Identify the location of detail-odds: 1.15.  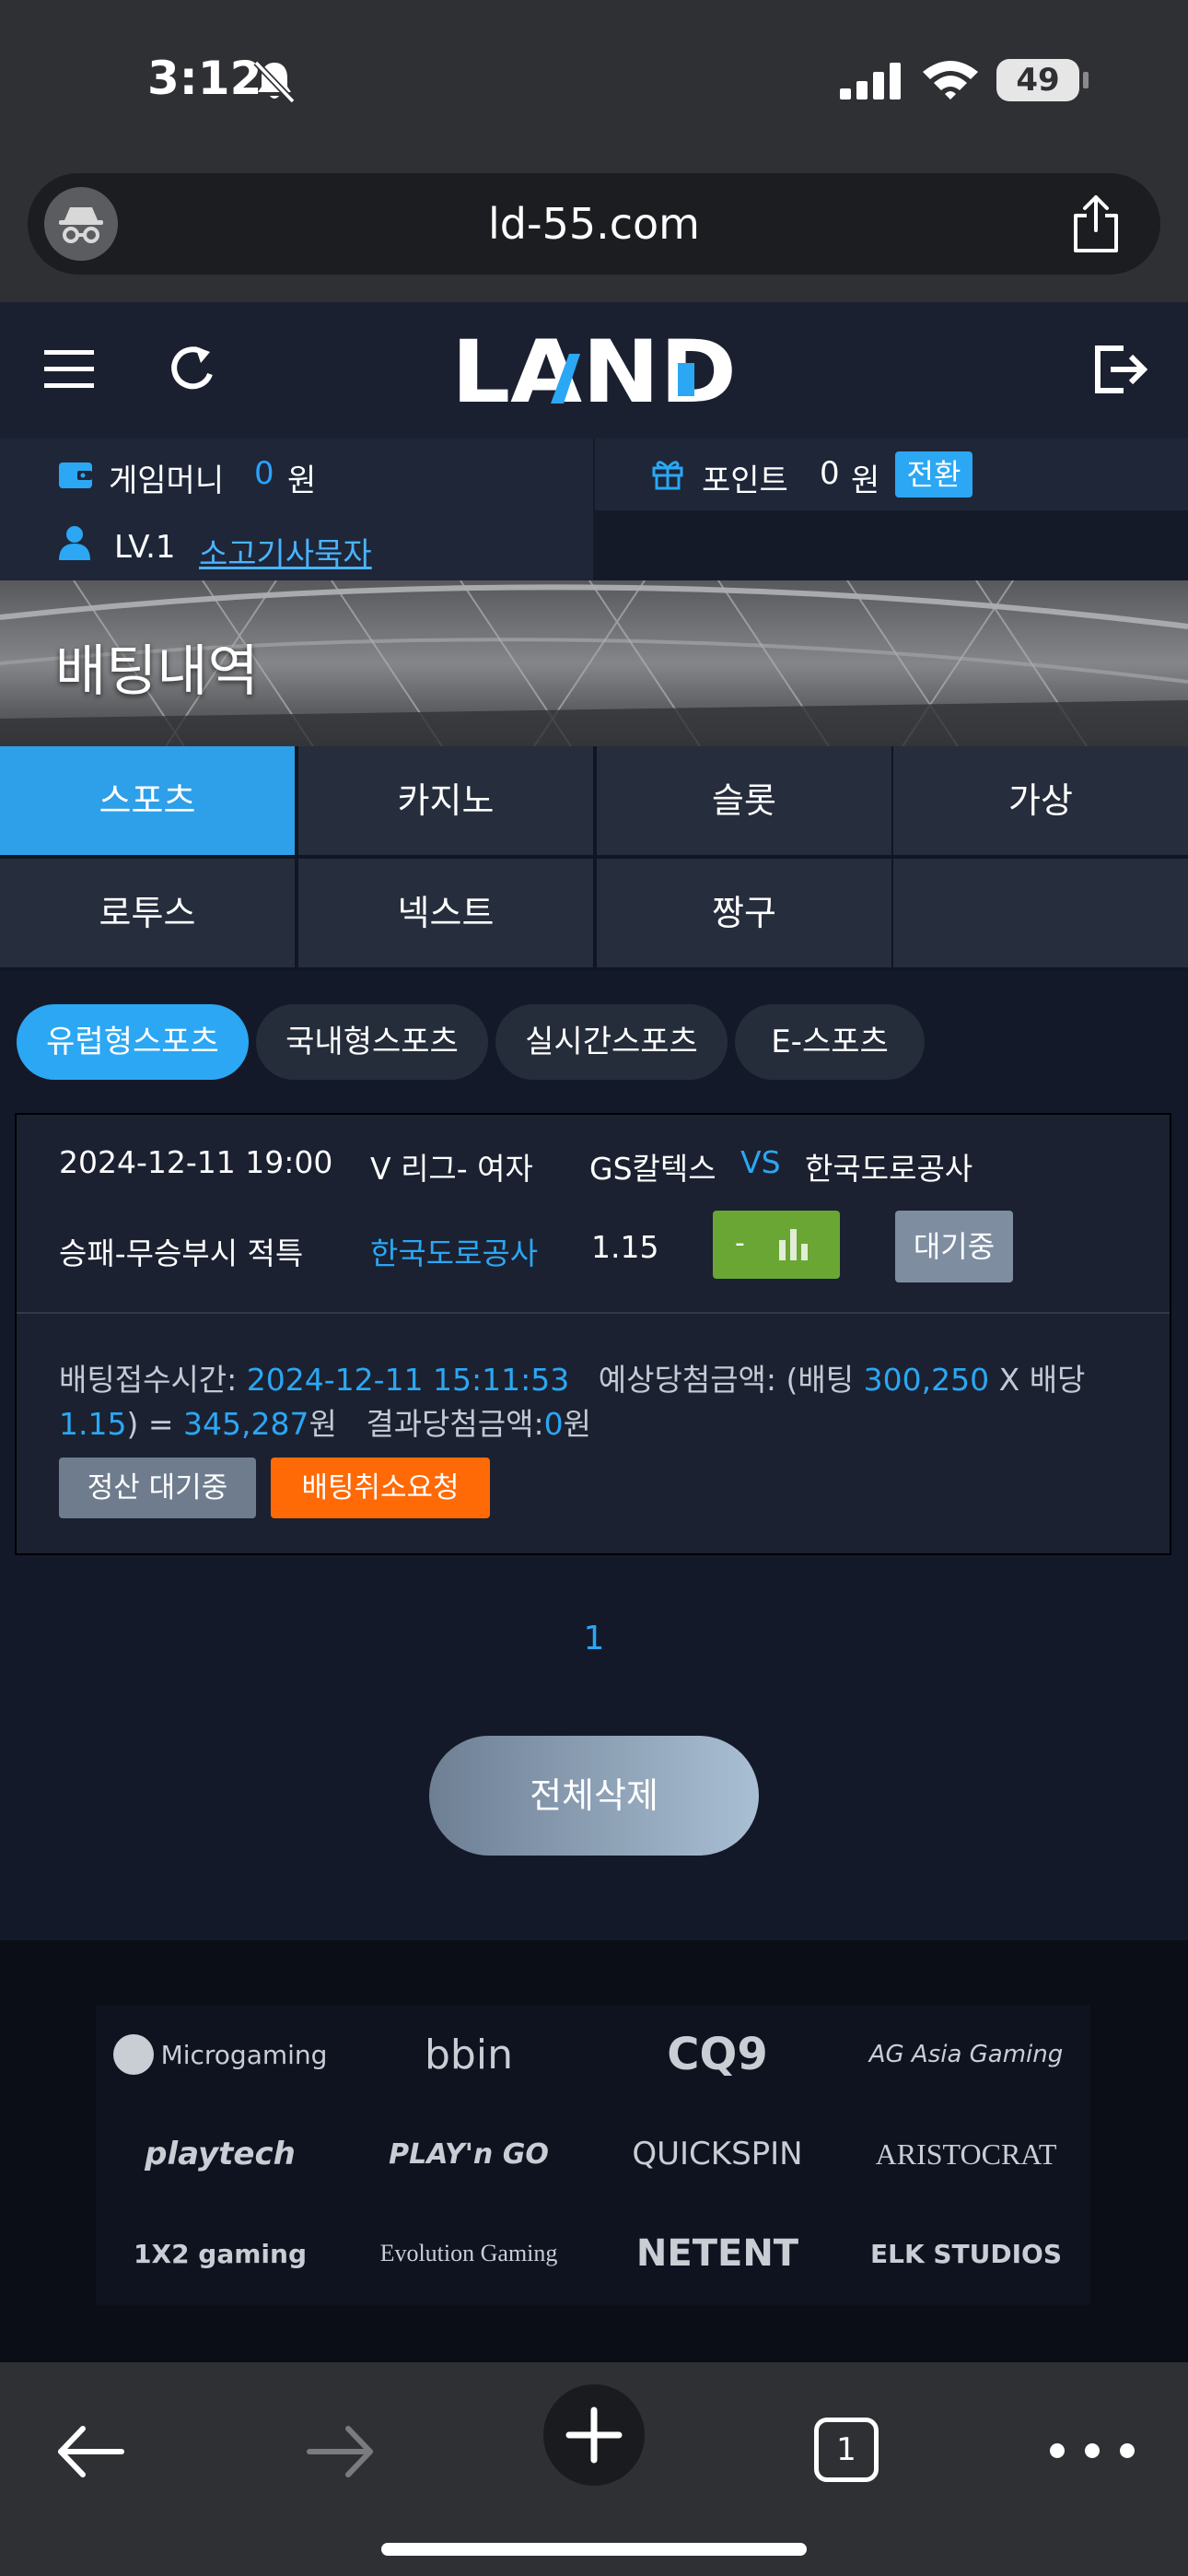
(93, 1424).